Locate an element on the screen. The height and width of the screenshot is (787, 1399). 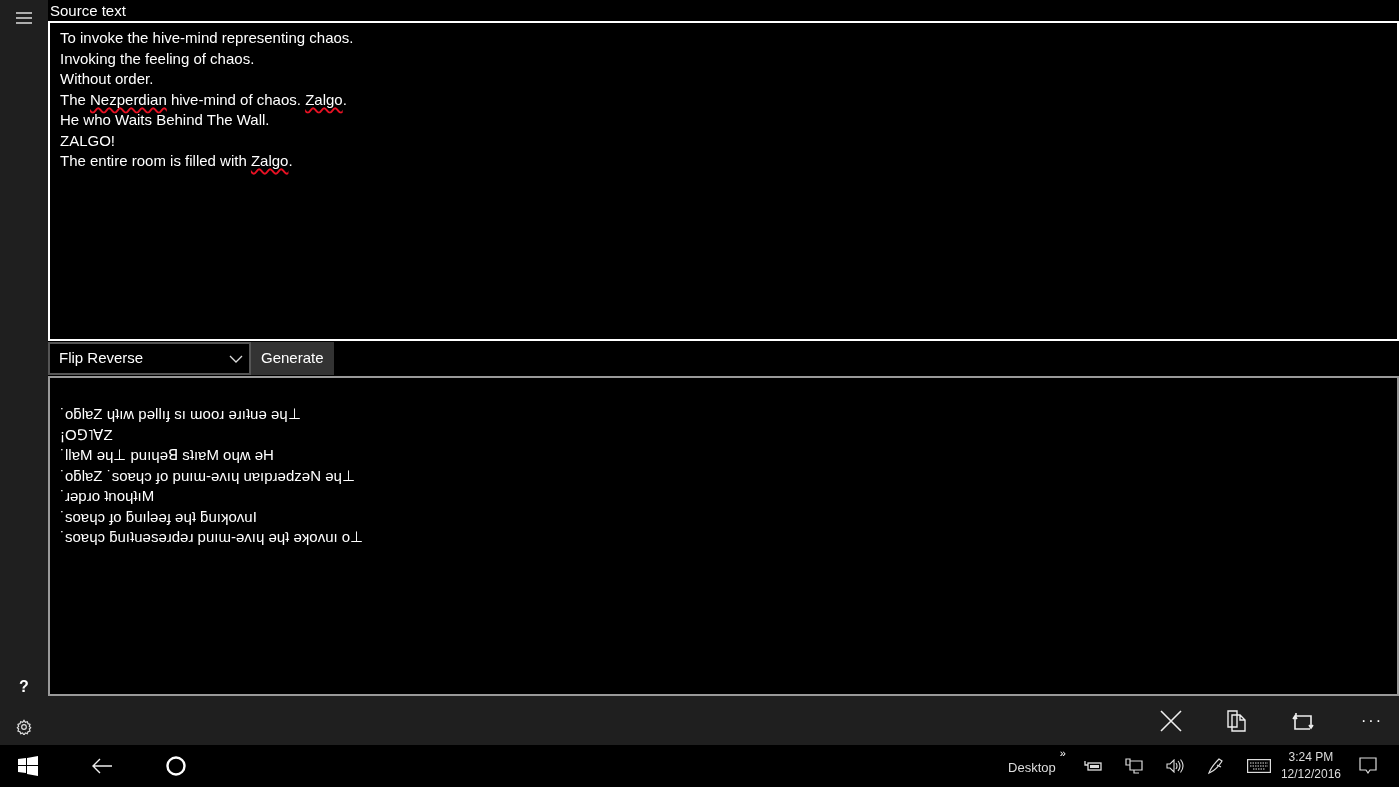
menu-icon is located at coordinates (24, 18).